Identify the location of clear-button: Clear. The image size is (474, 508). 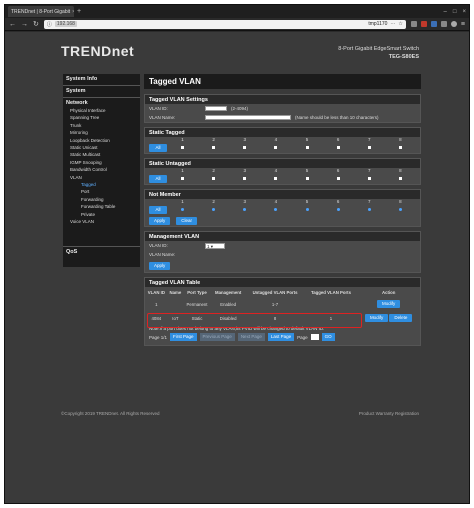
(187, 220).